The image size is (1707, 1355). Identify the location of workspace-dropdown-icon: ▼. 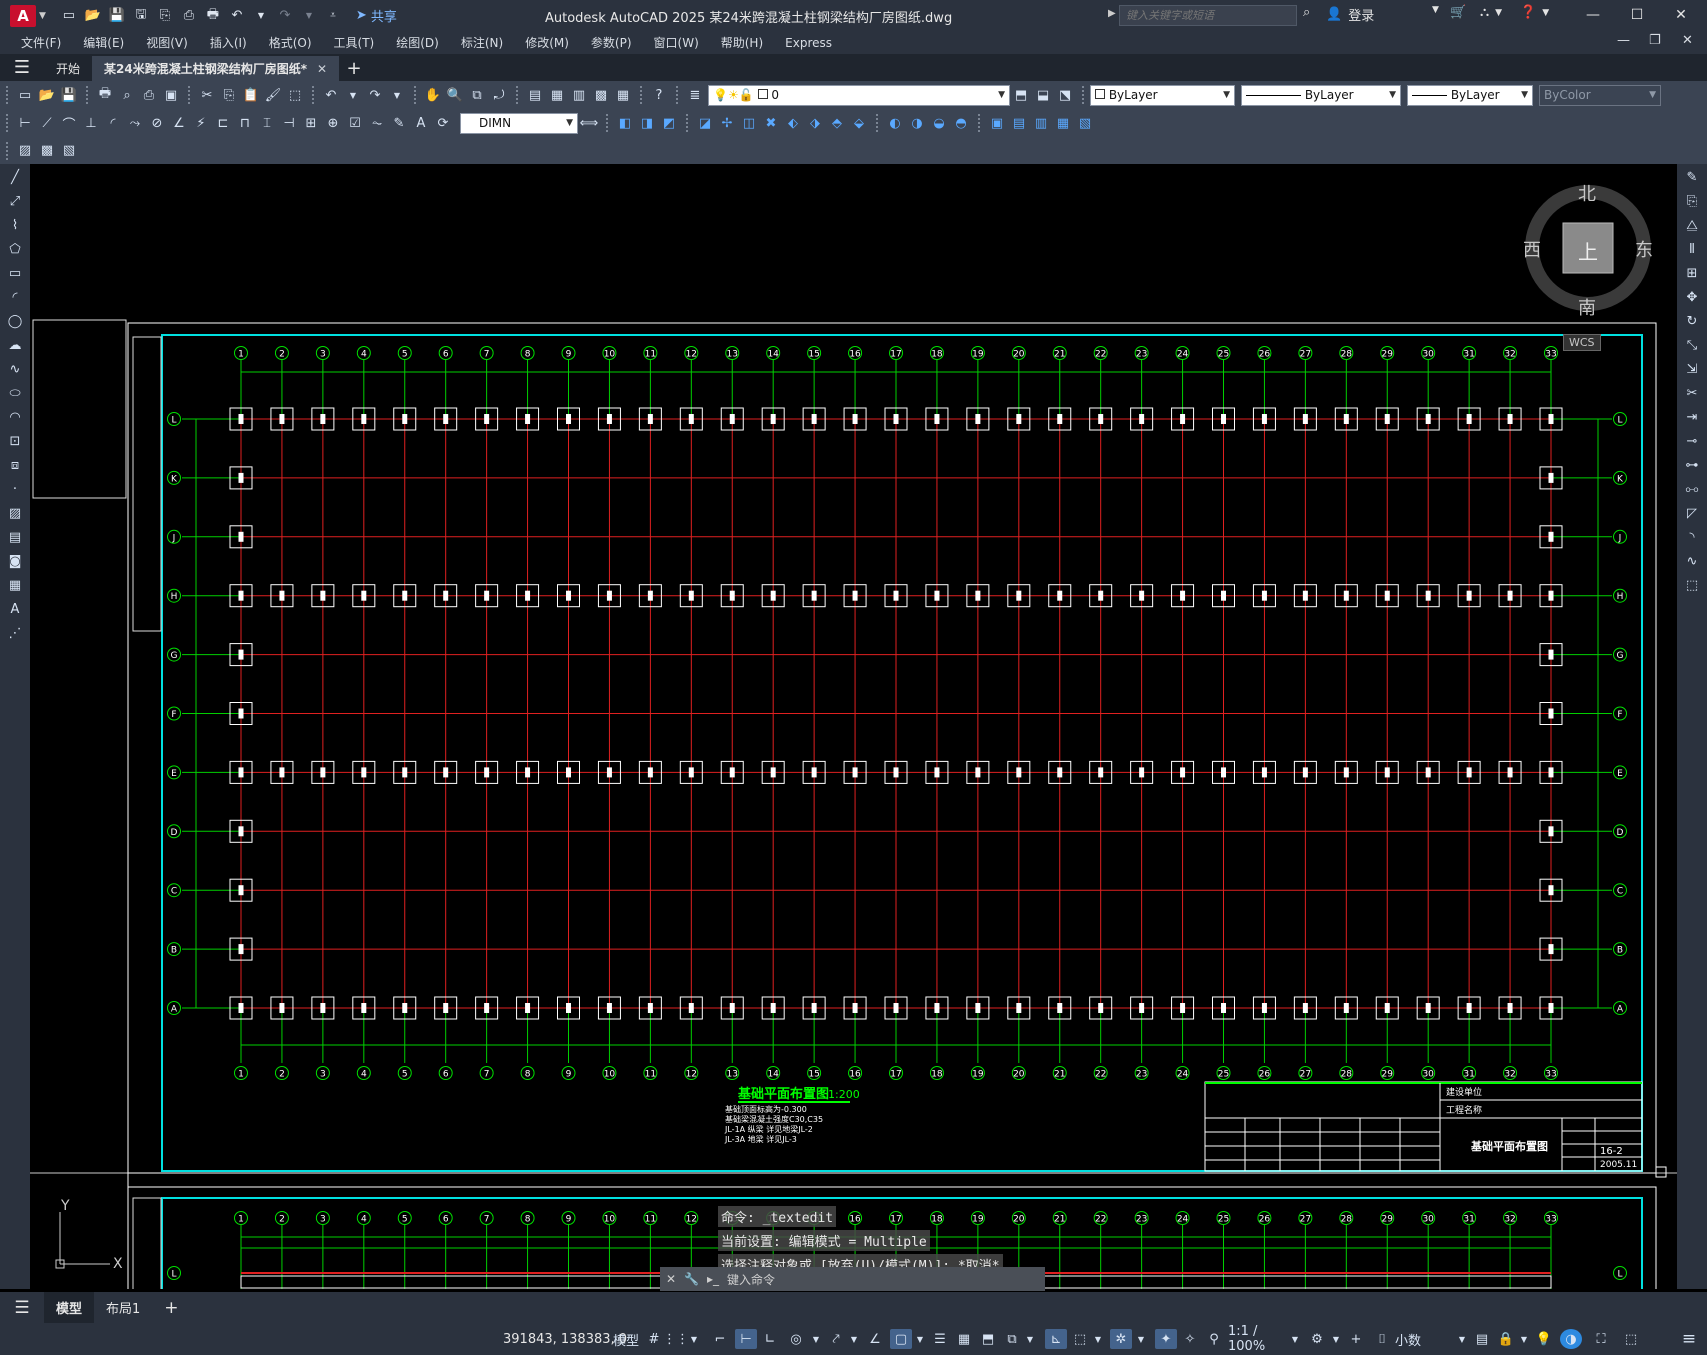
(1336, 1339).